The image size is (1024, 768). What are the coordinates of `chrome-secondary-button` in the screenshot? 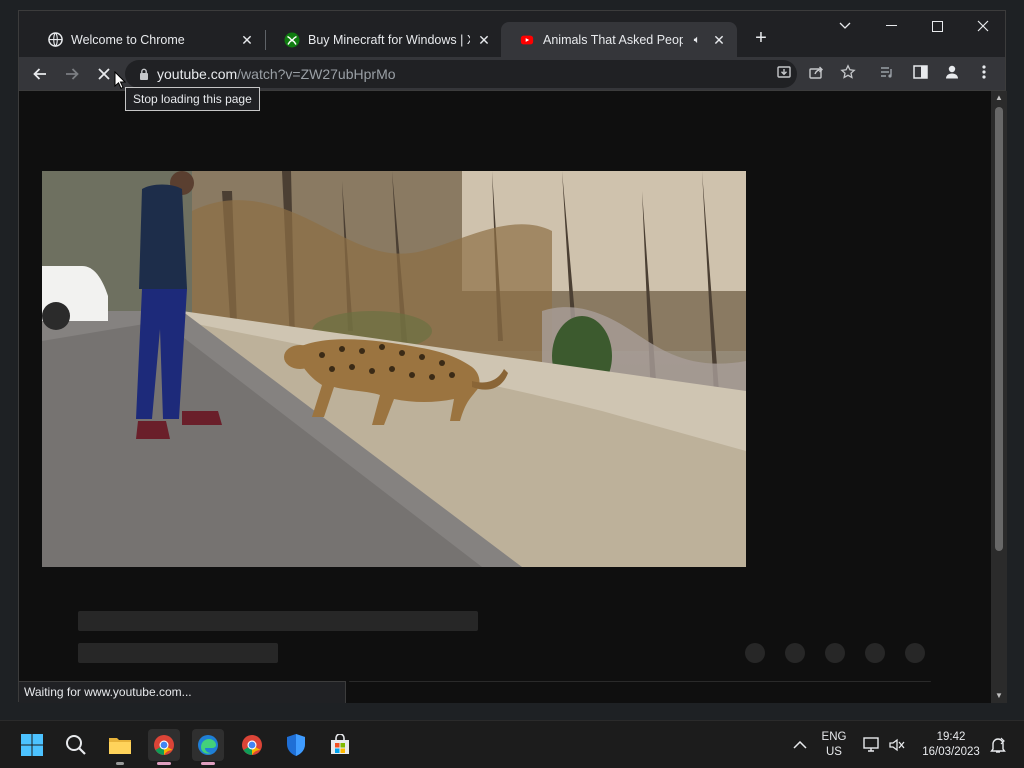 It's located at (252, 745).